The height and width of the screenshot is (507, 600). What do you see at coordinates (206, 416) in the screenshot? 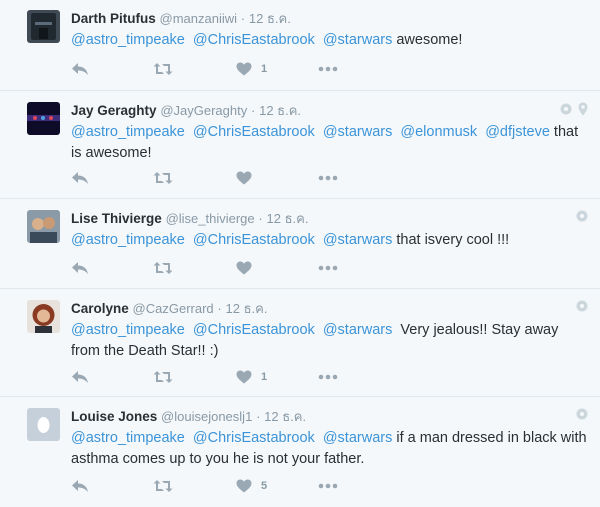
I see `tweet-username: @louisejoneslj1` at bounding box center [206, 416].